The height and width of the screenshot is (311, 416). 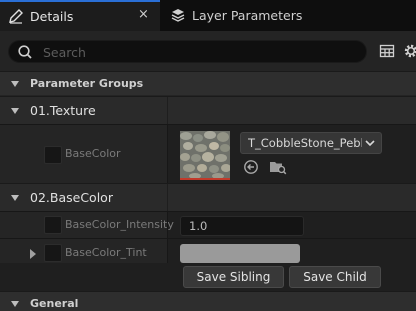 What do you see at coordinates (278, 167) in the screenshot?
I see `browse-folder-icon` at bounding box center [278, 167].